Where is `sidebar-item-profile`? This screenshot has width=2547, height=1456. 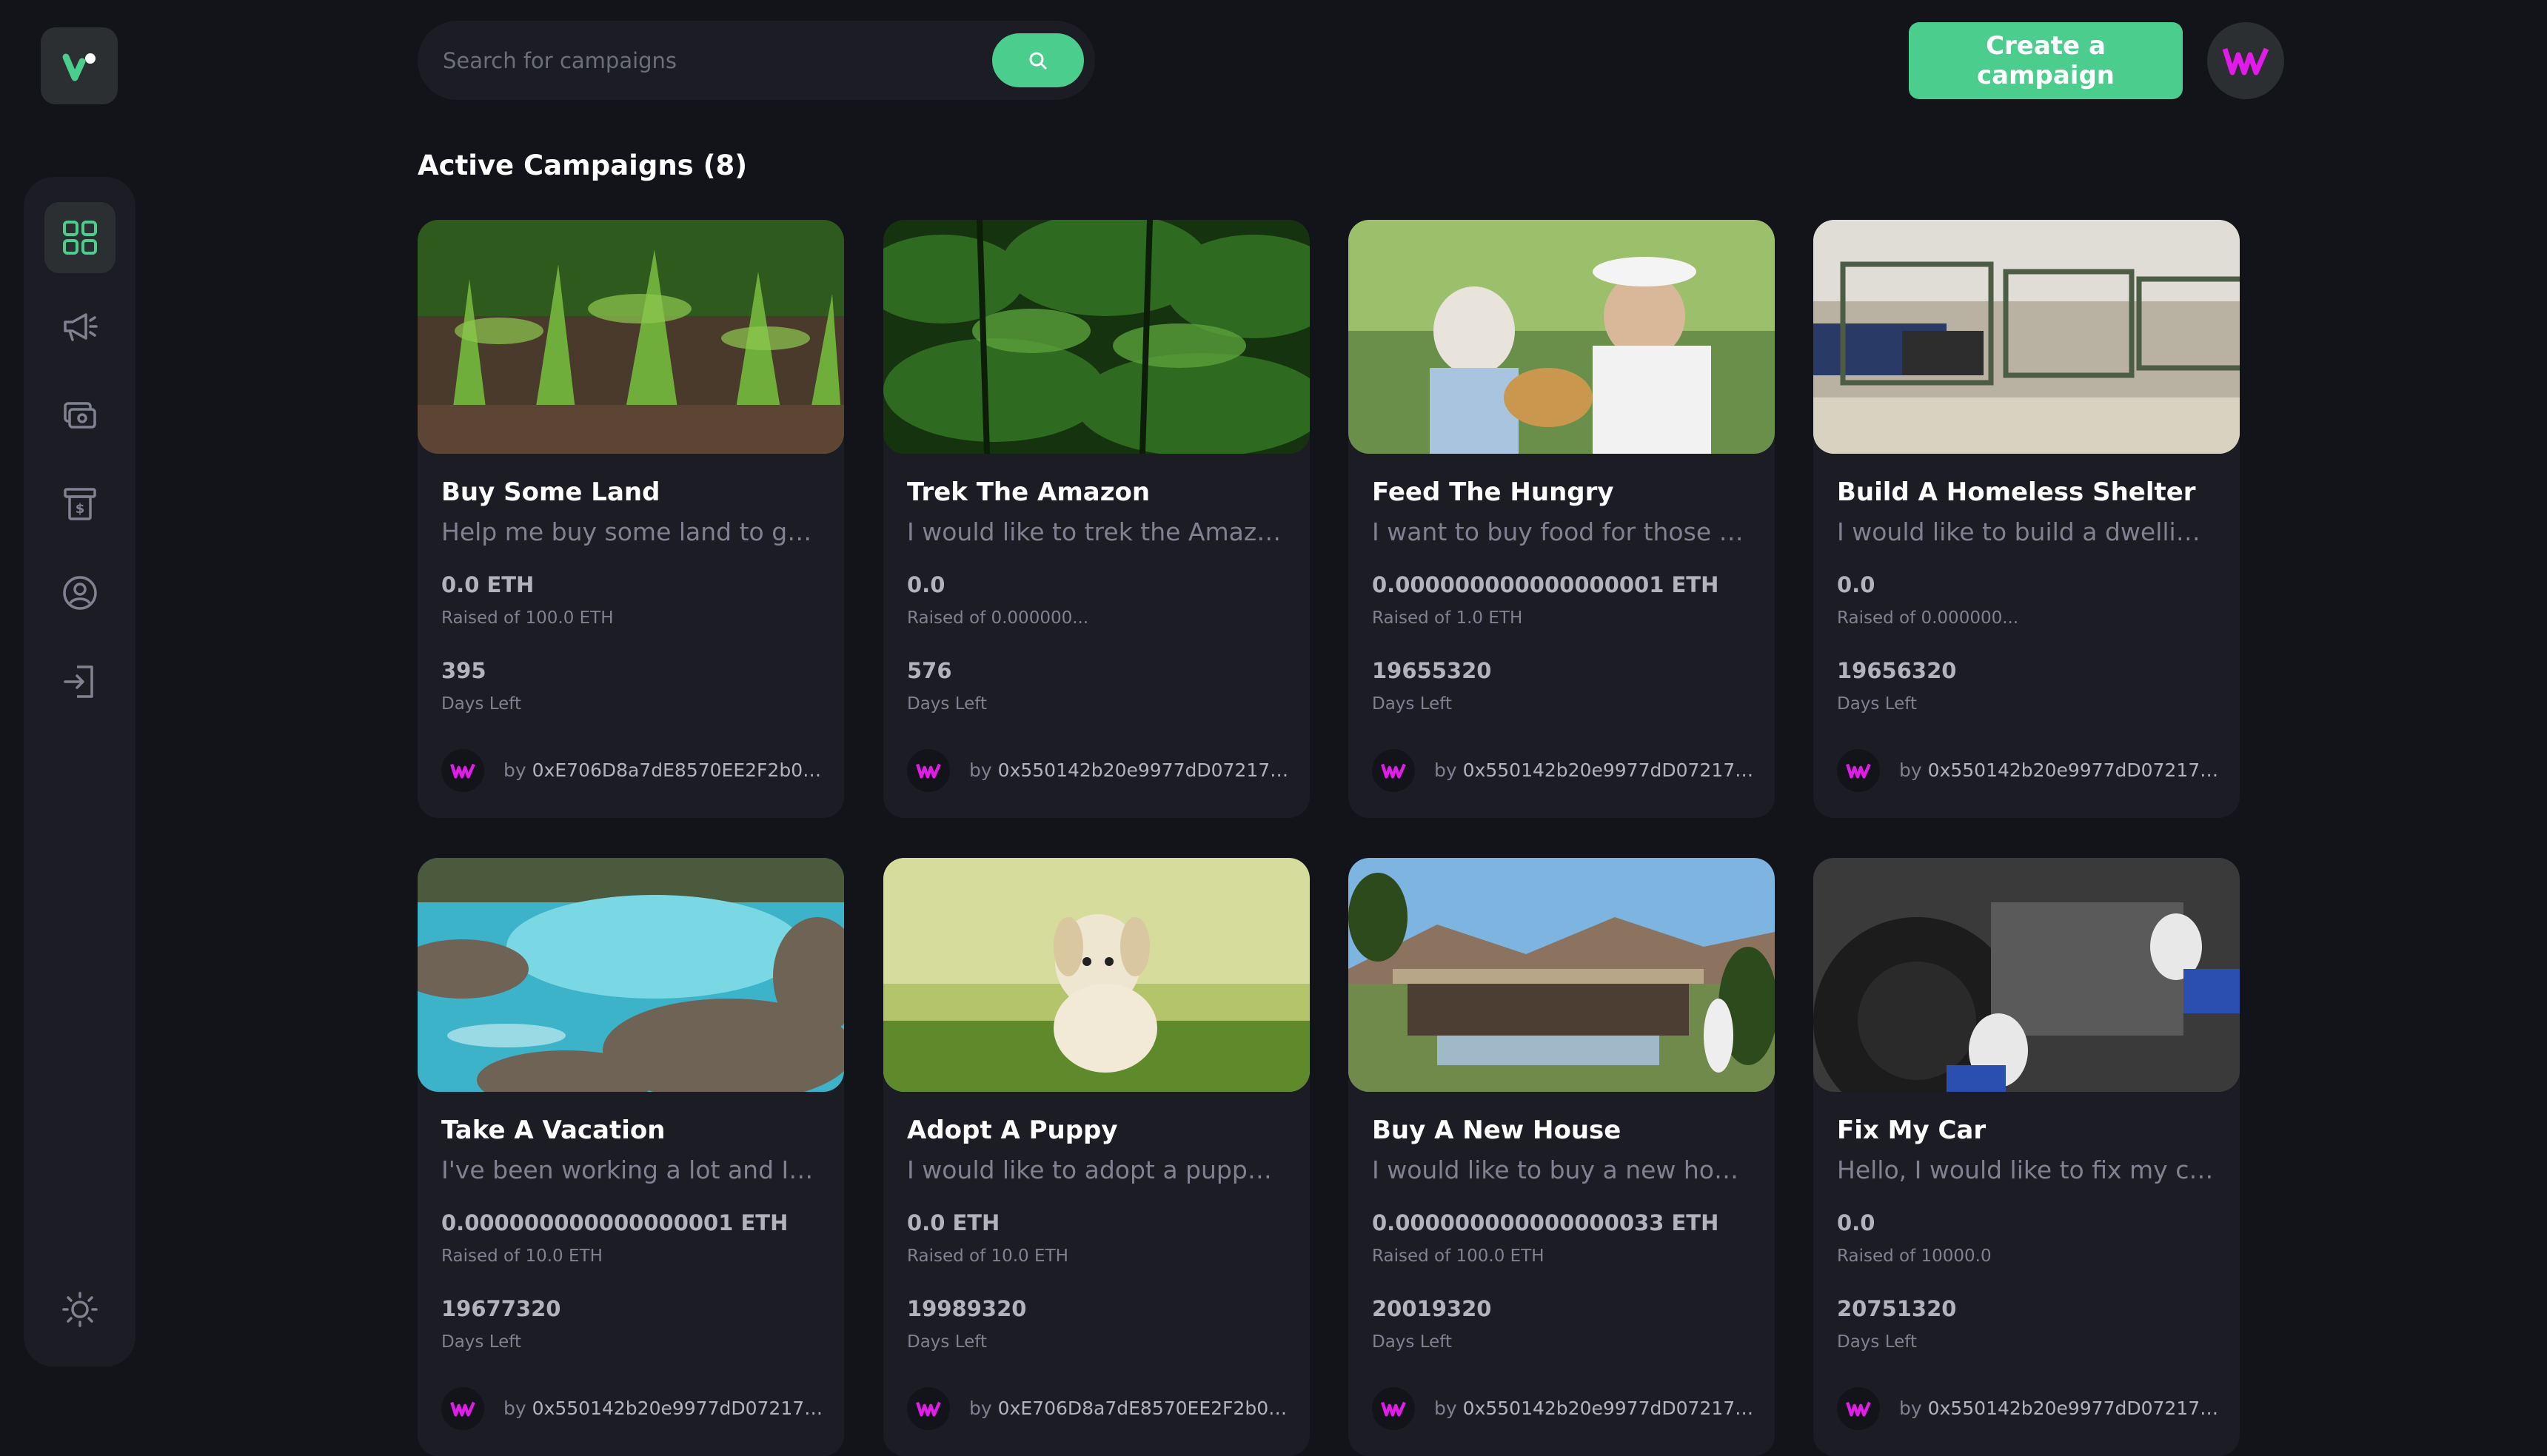 sidebar-item-profile is located at coordinates (80, 592).